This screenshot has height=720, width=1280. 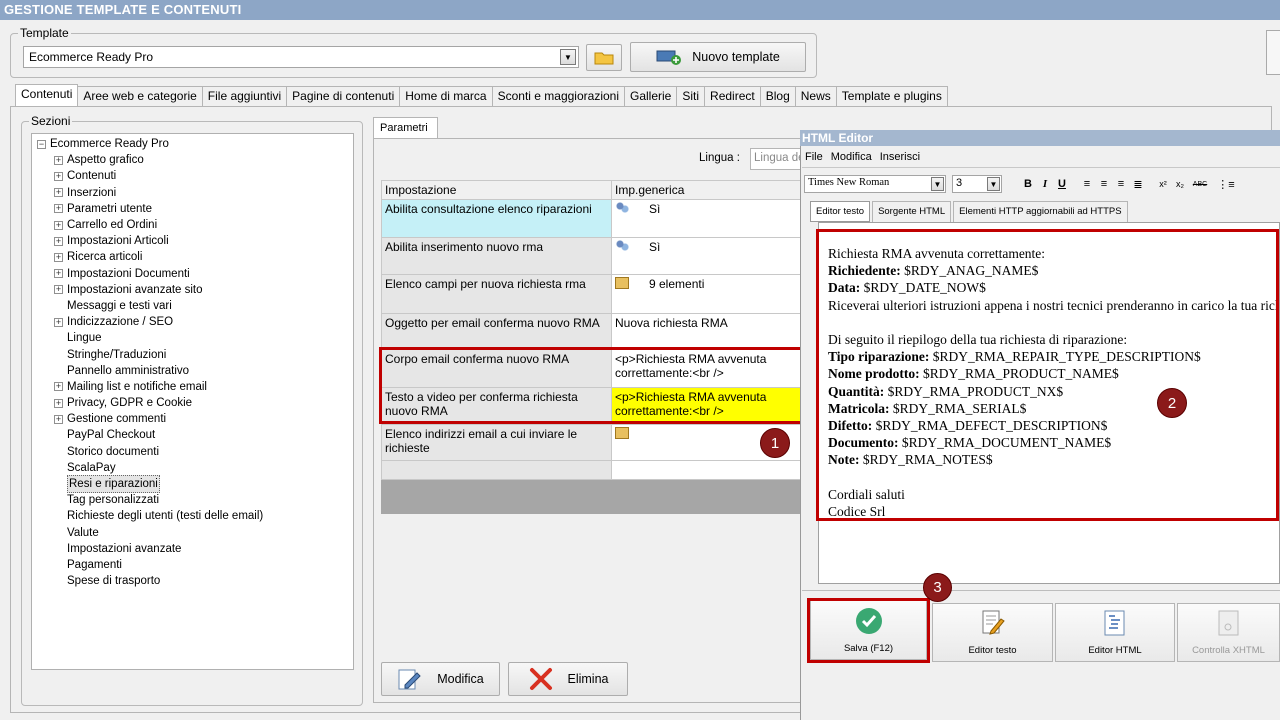 I want to click on setting-cell: Abilita consultazione elenco riparazioni, so click(x=496, y=218).